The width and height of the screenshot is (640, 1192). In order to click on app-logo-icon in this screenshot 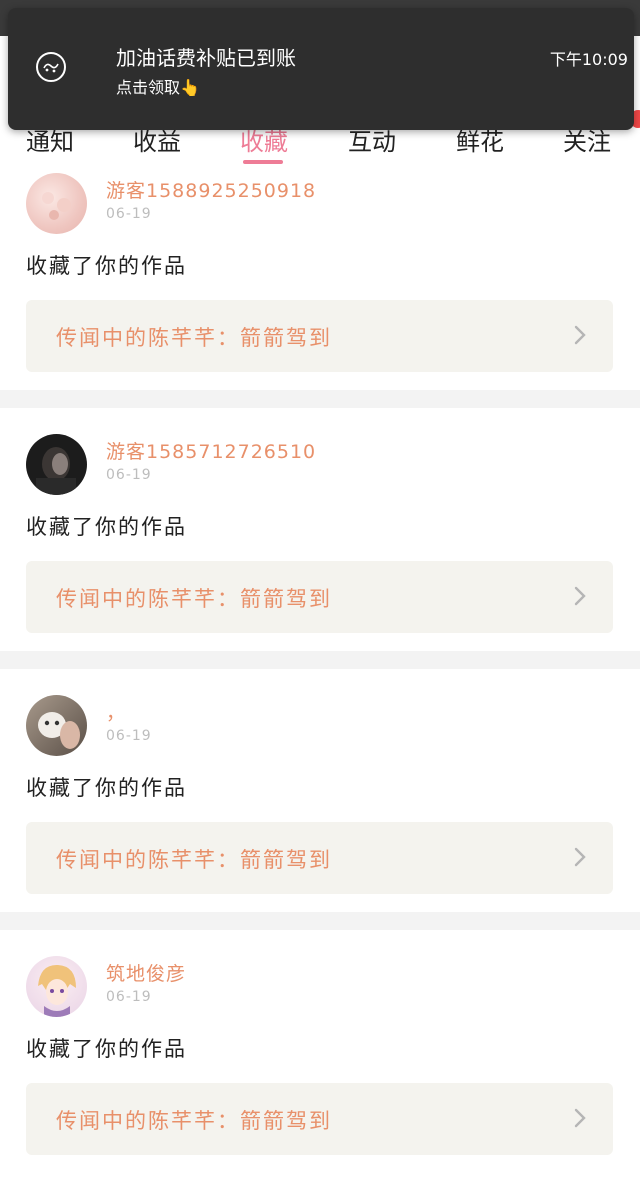, I will do `click(51, 67)`.